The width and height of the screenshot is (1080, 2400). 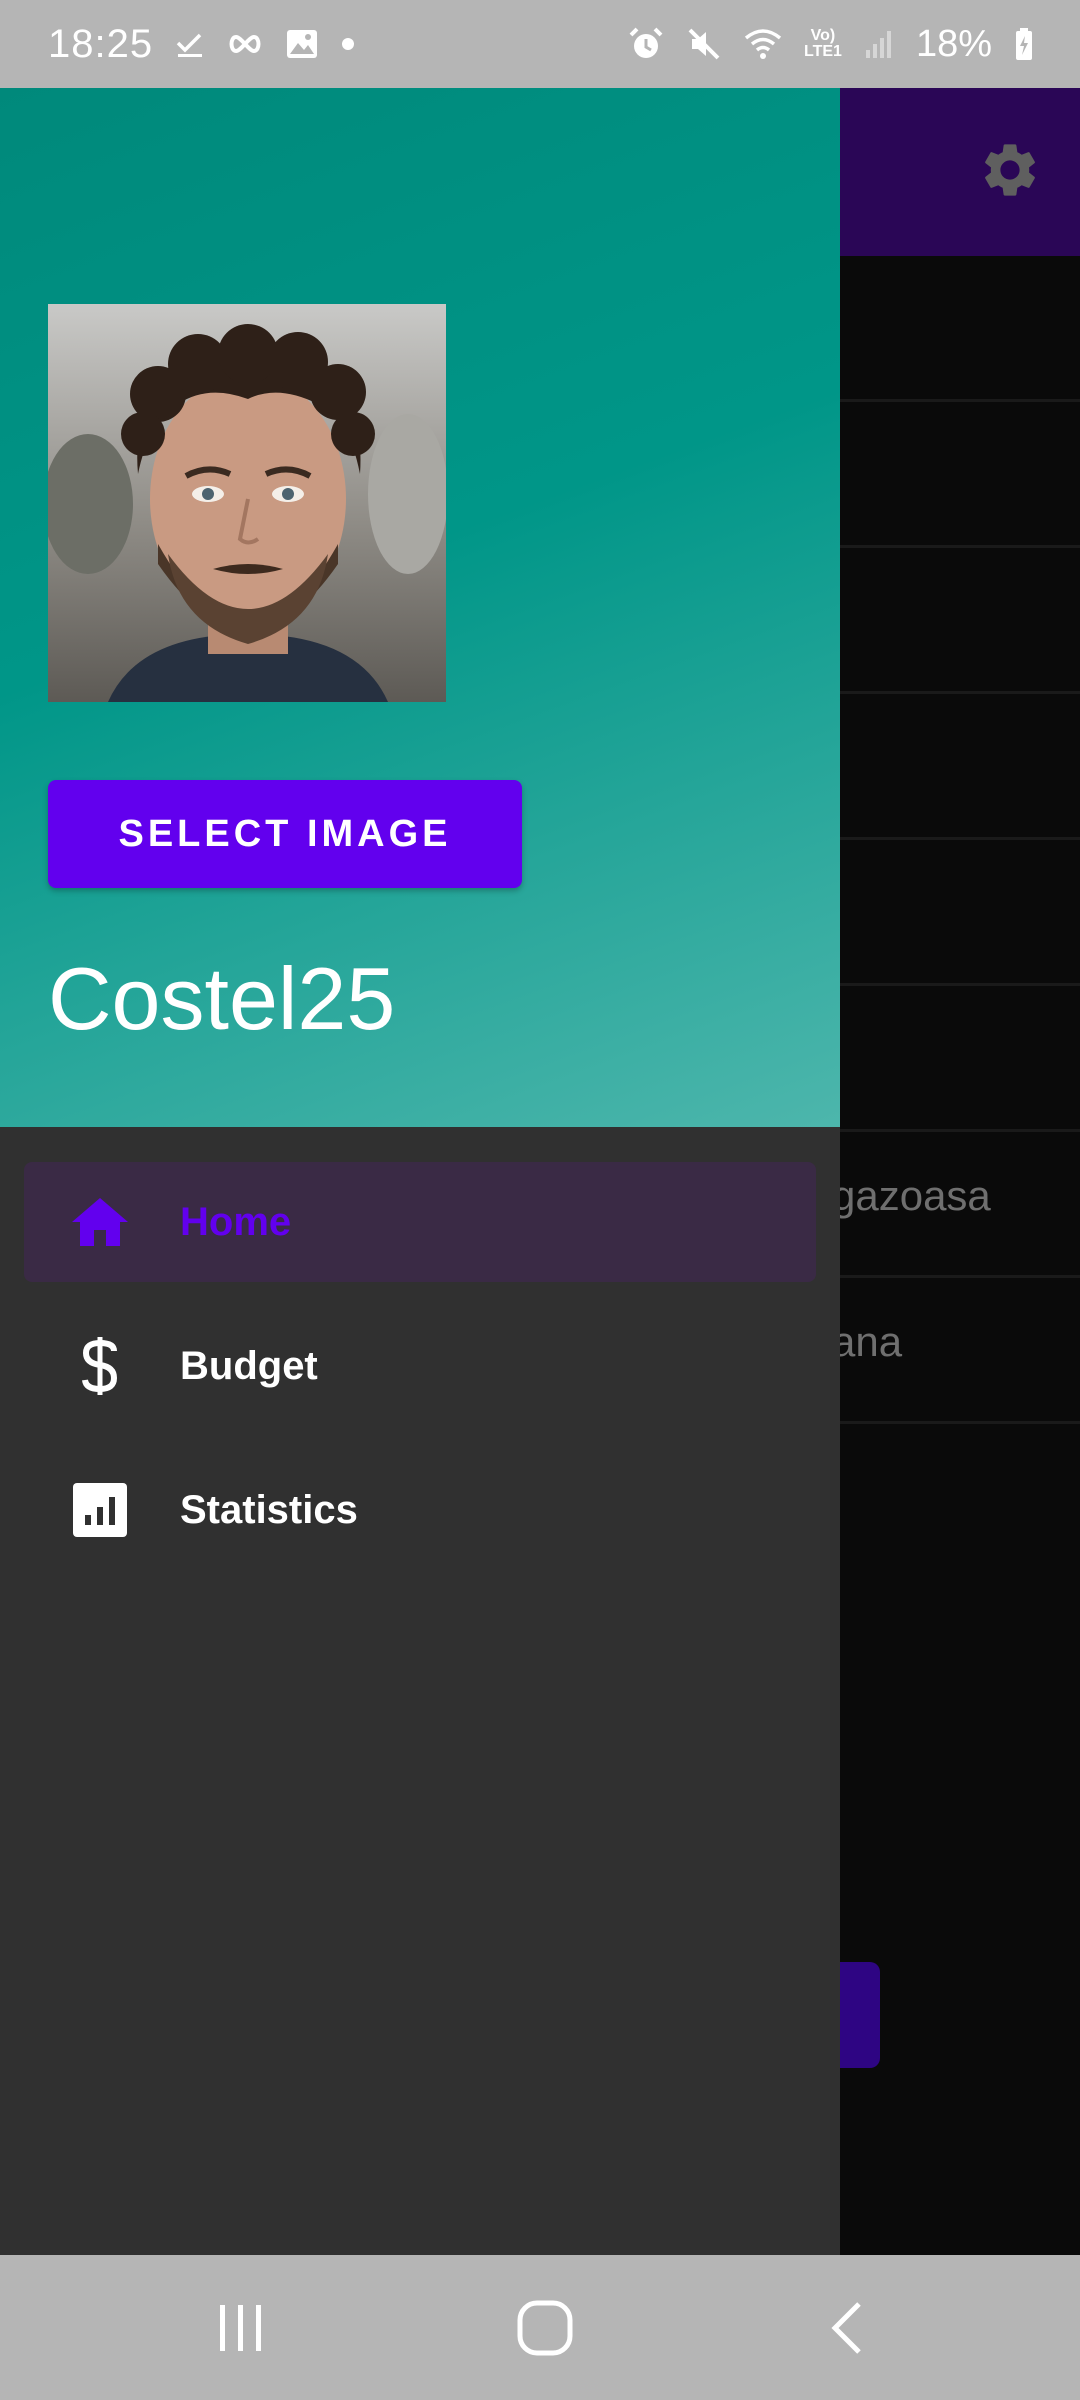 What do you see at coordinates (540, 44) in the screenshot?
I see `status-bar: 18:25 Vo) LTE1 18%` at bounding box center [540, 44].